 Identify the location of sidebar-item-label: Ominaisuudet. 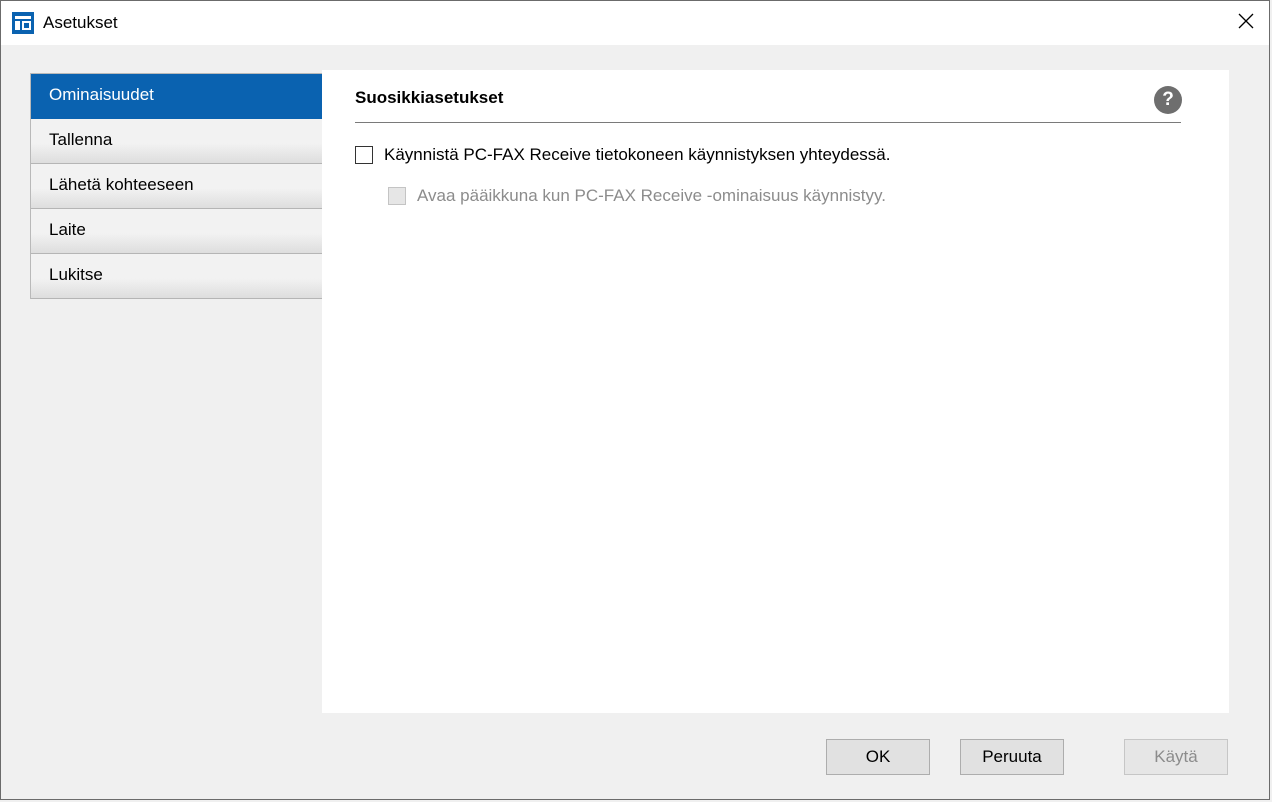
(101, 94).